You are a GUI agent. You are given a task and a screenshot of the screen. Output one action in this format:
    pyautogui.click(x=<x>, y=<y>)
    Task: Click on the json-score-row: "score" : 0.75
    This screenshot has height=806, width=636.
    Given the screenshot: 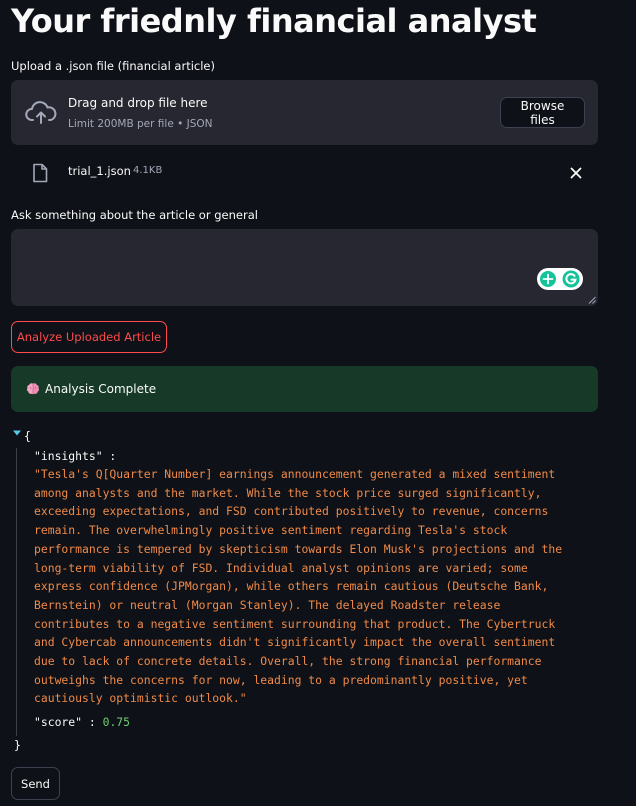 What is the action you would take?
    pyautogui.click(x=82, y=722)
    